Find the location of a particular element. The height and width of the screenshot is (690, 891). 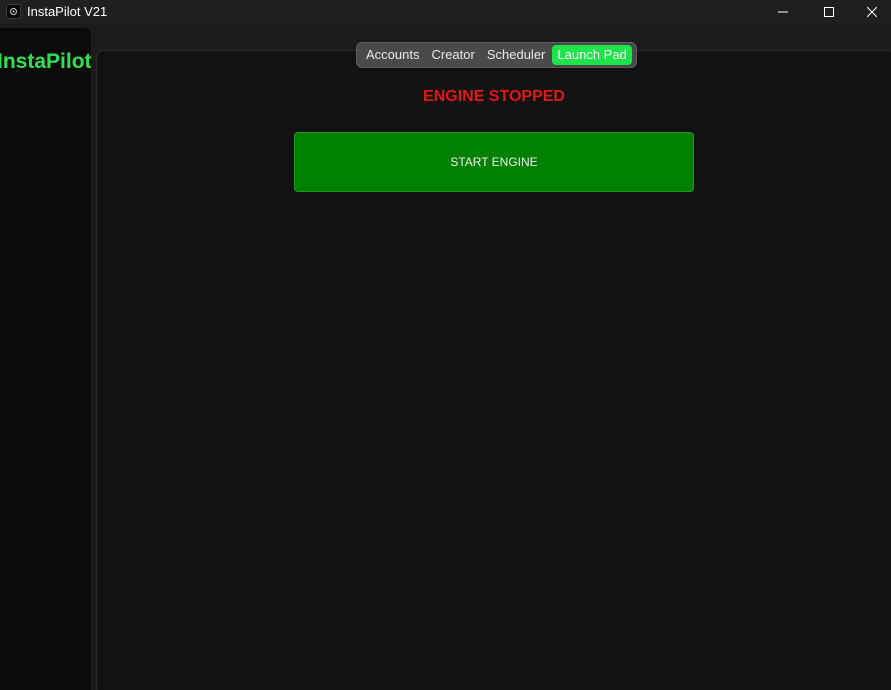

app-logo-icon is located at coordinates (13, 11).